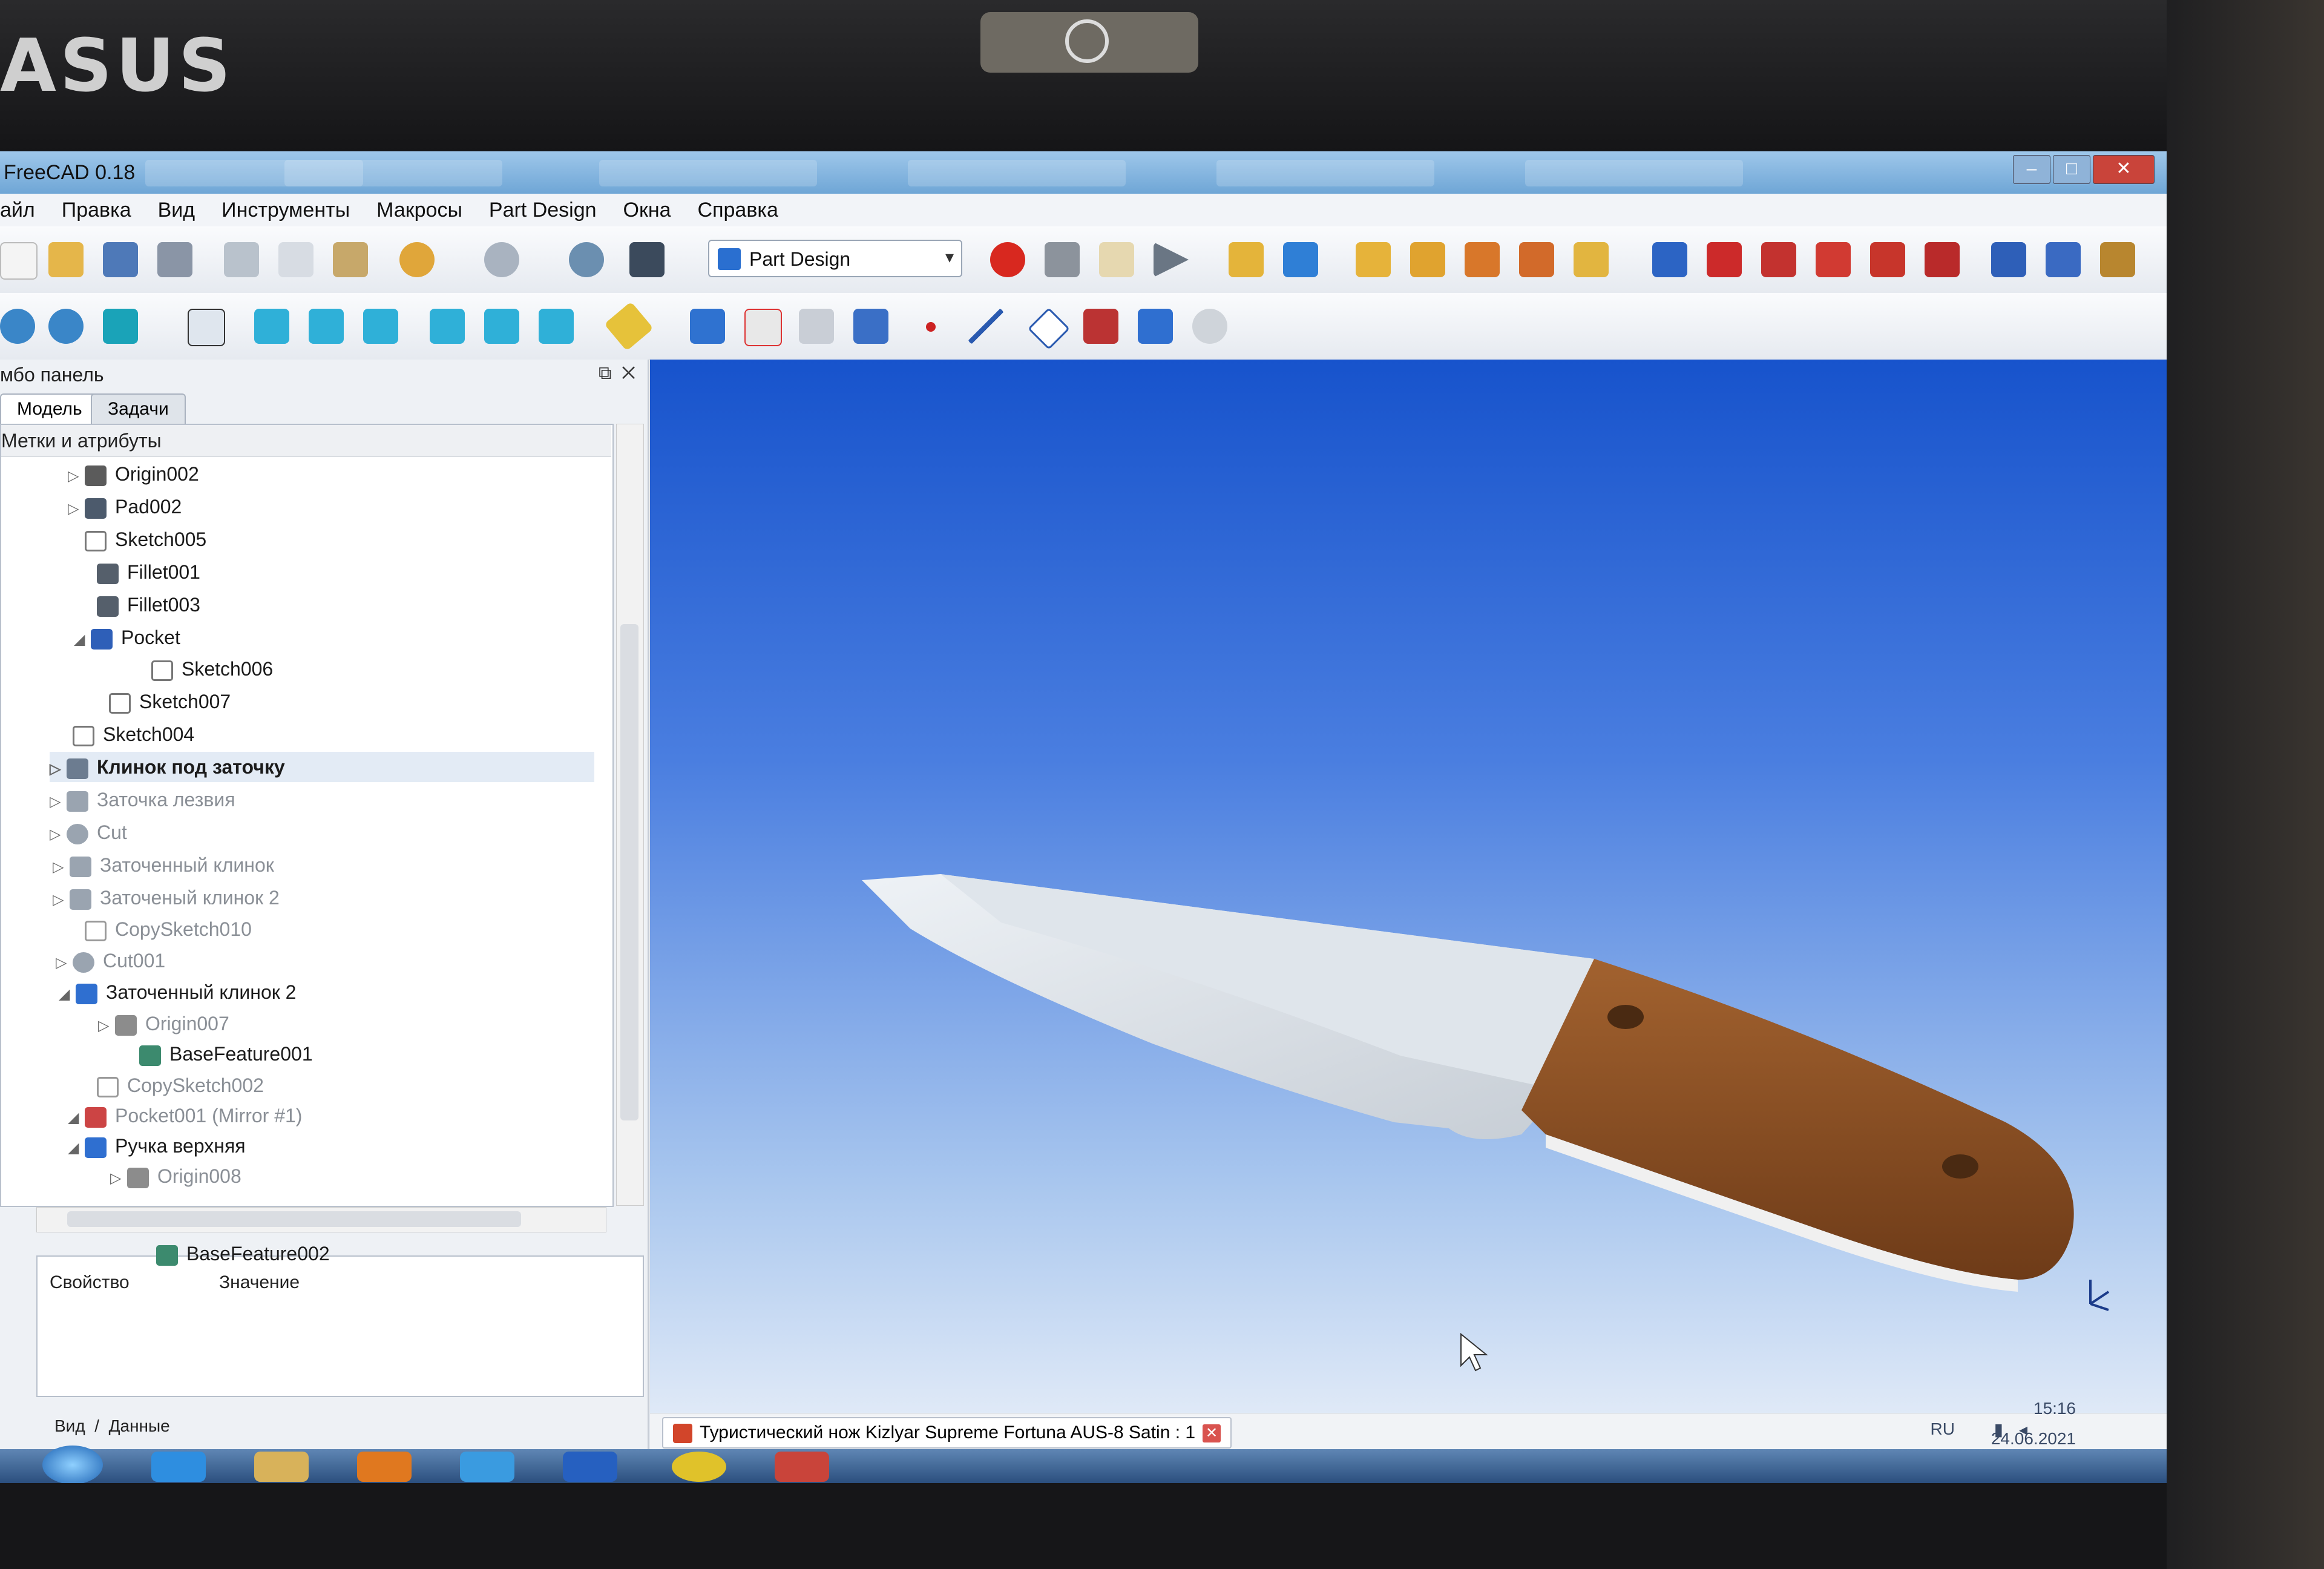  What do you see at coordinates (630, 815) in the screenshot?
I see `tree-vertical-scrollbar` at bounding box center [630, 815].